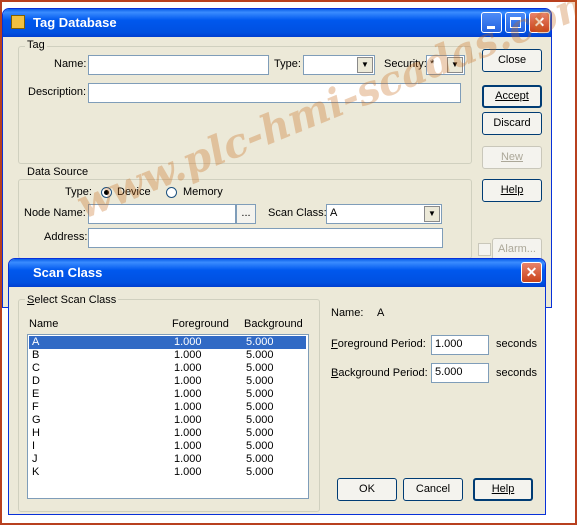 This screenshot has width=577, height=525. What do you see at coordinates (36, 45) in the screenshot?
I see `tag-group-title: Tag` at bounding box center [36, 45].